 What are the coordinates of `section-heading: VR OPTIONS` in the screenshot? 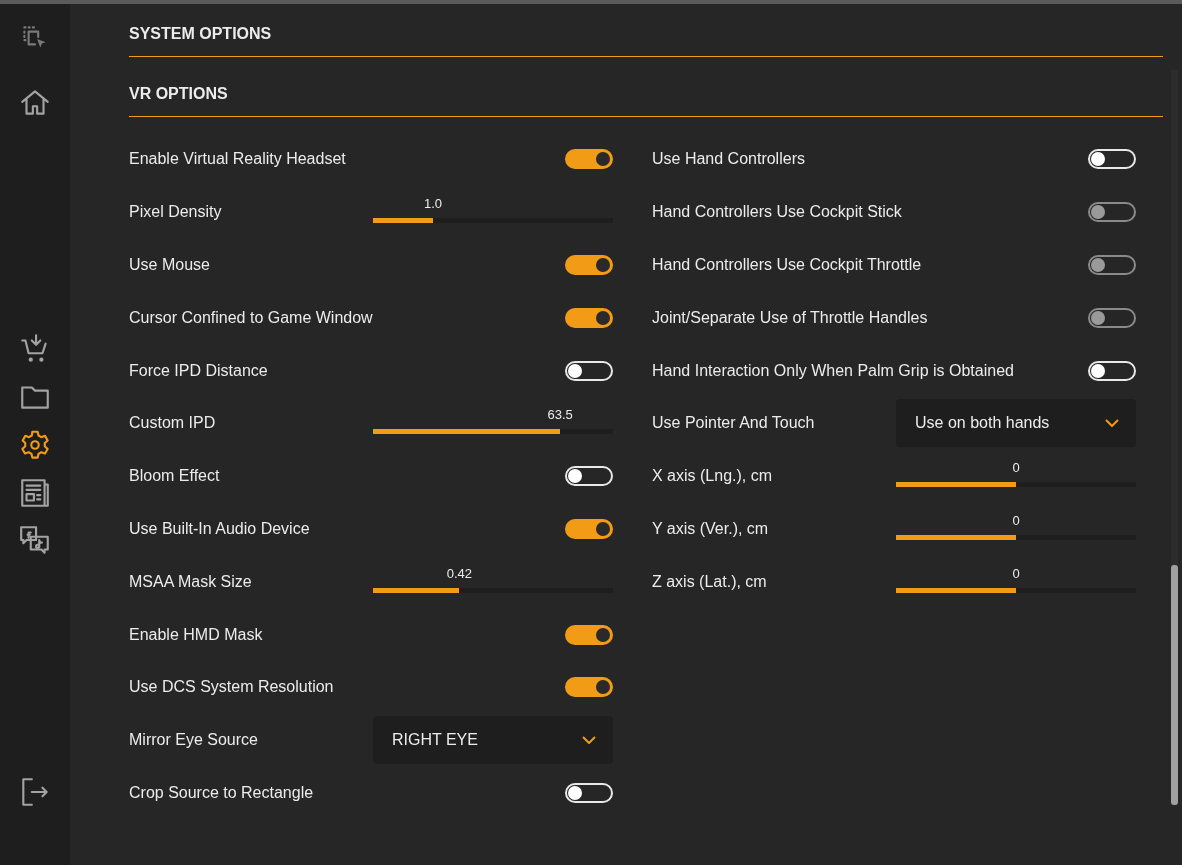 It's located at (646, 94).